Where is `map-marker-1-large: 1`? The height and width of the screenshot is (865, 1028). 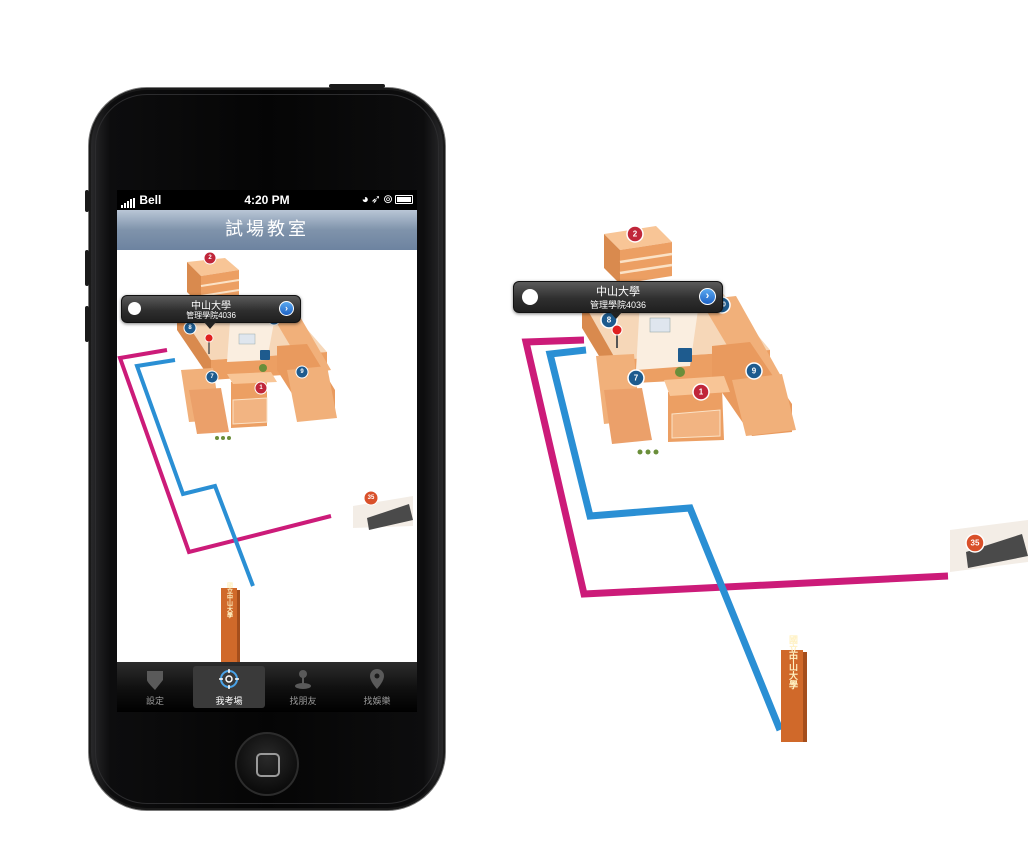 map-marker-1-large: 1 is located at coordinates (701, 392).